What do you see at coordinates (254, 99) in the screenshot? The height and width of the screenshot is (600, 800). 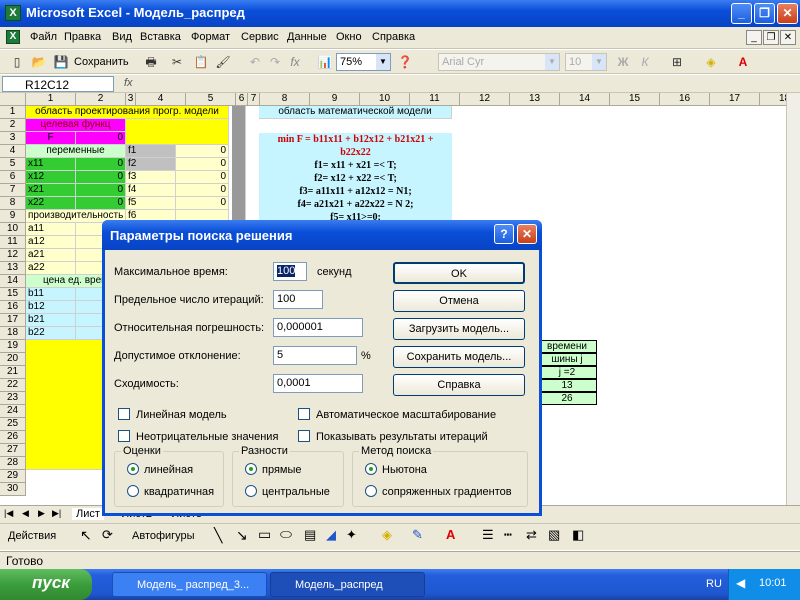 I see `column-header: 7` at bounding box center [254, 99].